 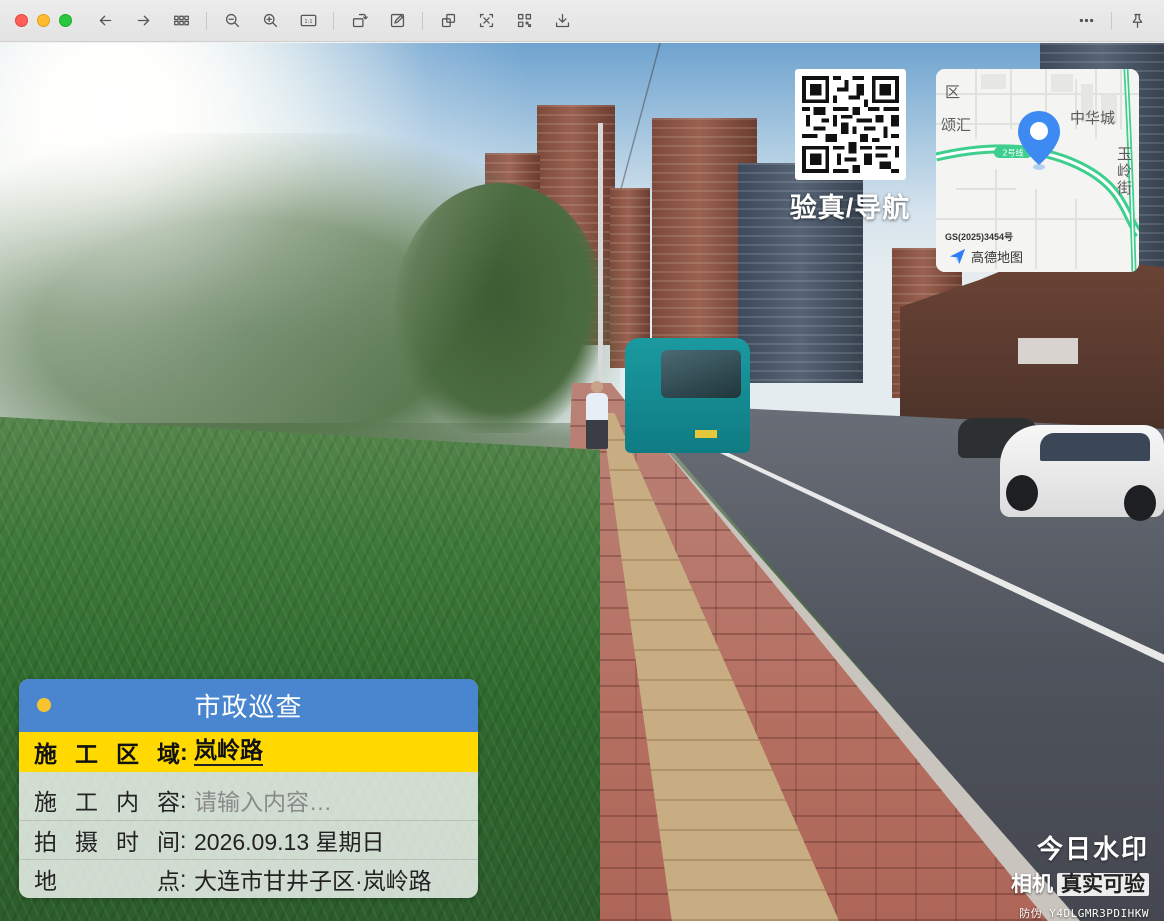 I want to click on rotate-icon, so click(x=360, y=20).